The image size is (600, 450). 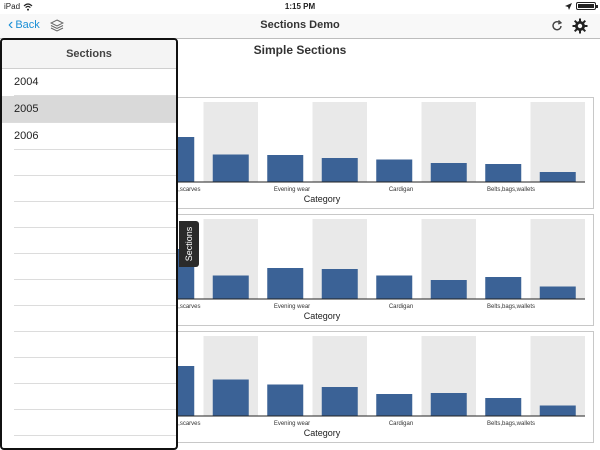 What do you see at coordinates (557, 26) in the screenshot?
I see `refresh-icon` at bounding box center [557, 26].